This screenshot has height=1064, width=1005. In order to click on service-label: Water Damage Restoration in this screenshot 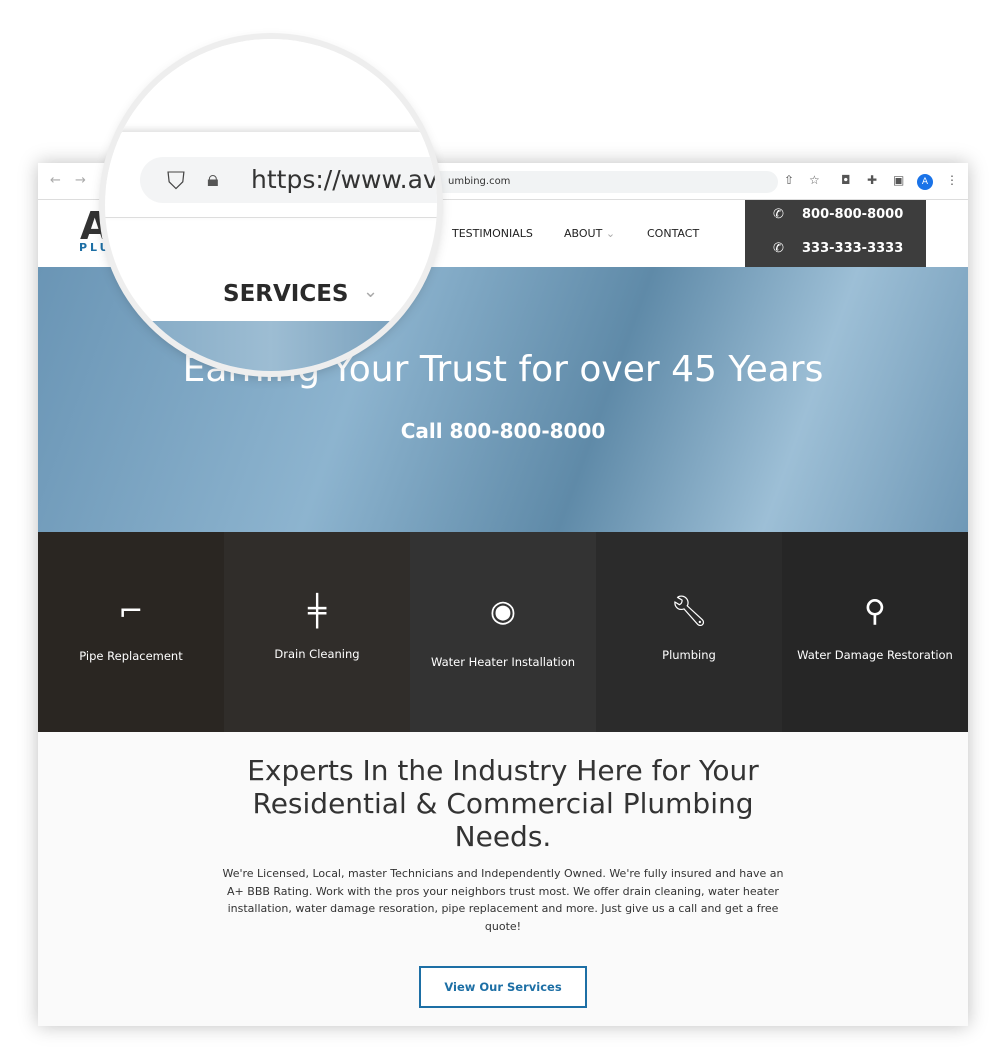, I will do `click(875, 655)`.